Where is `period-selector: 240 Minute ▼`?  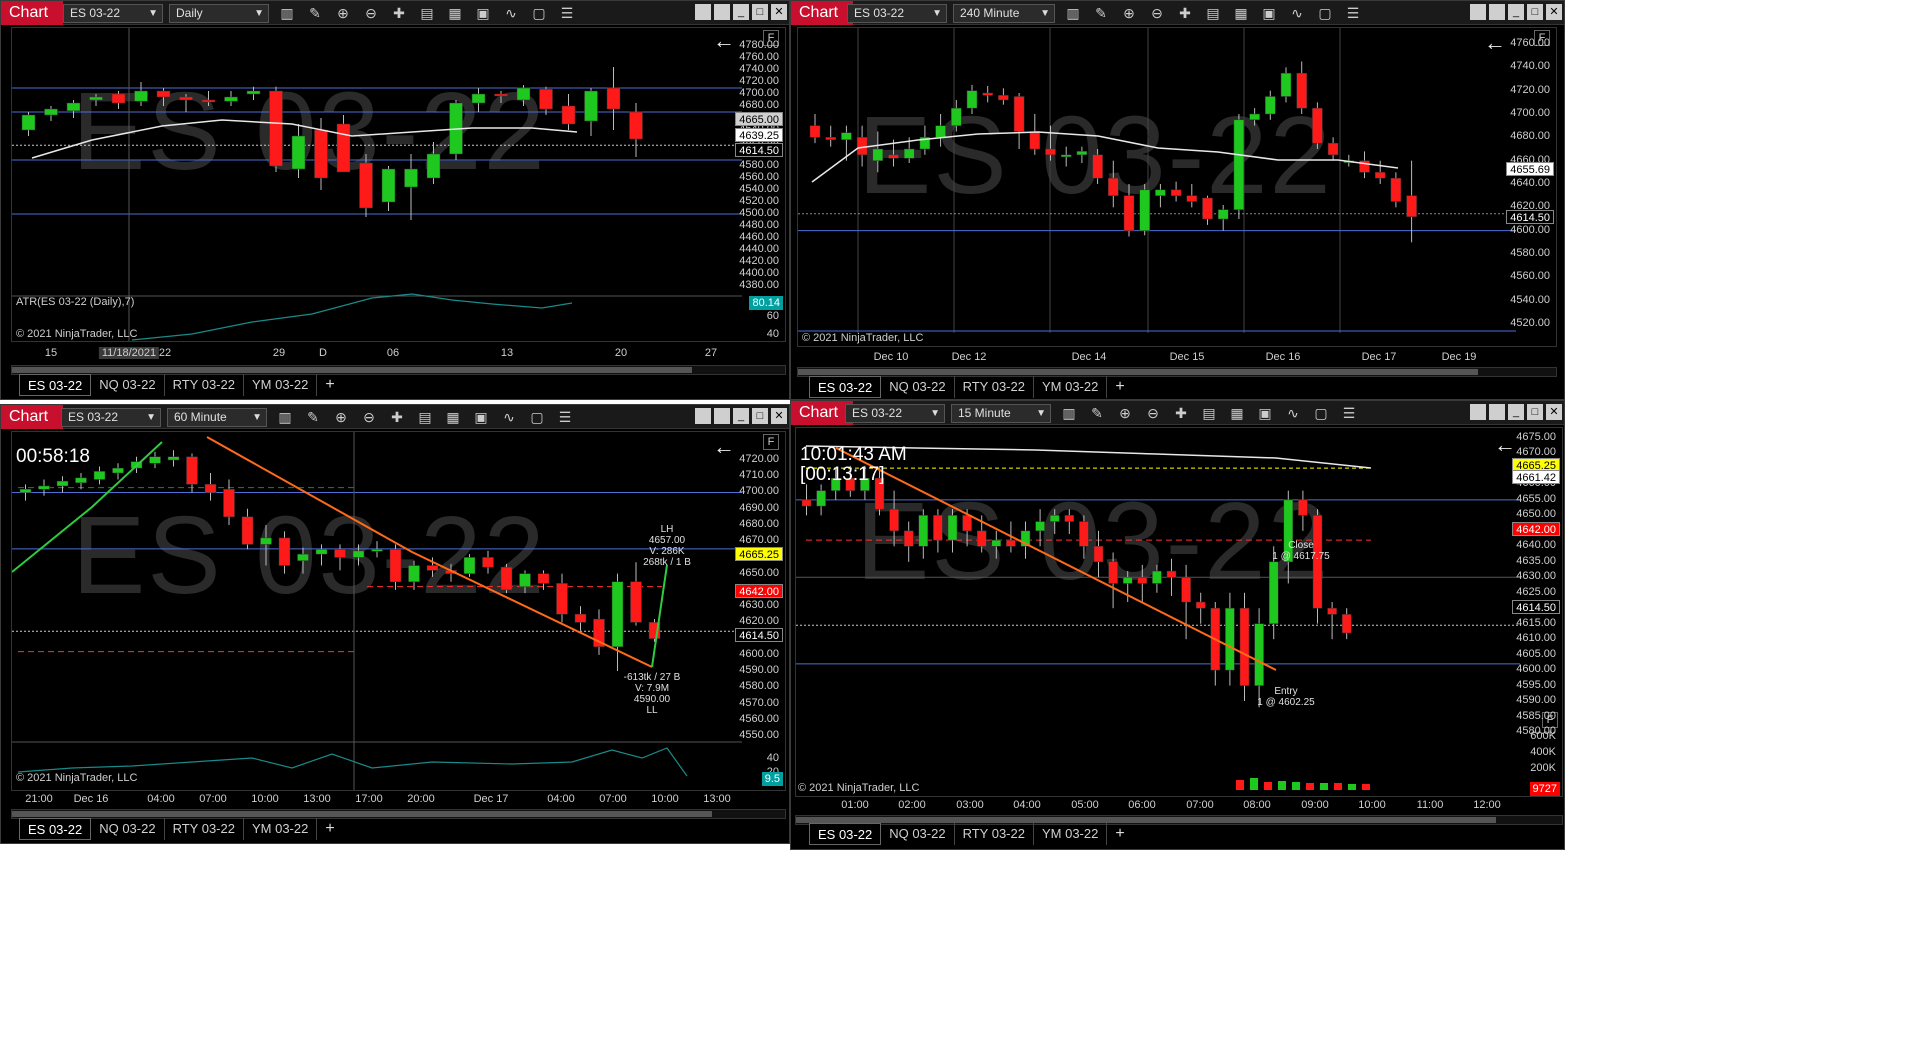 period-selector: 240 Minute ▼ is located at coordinates (1004, 13).